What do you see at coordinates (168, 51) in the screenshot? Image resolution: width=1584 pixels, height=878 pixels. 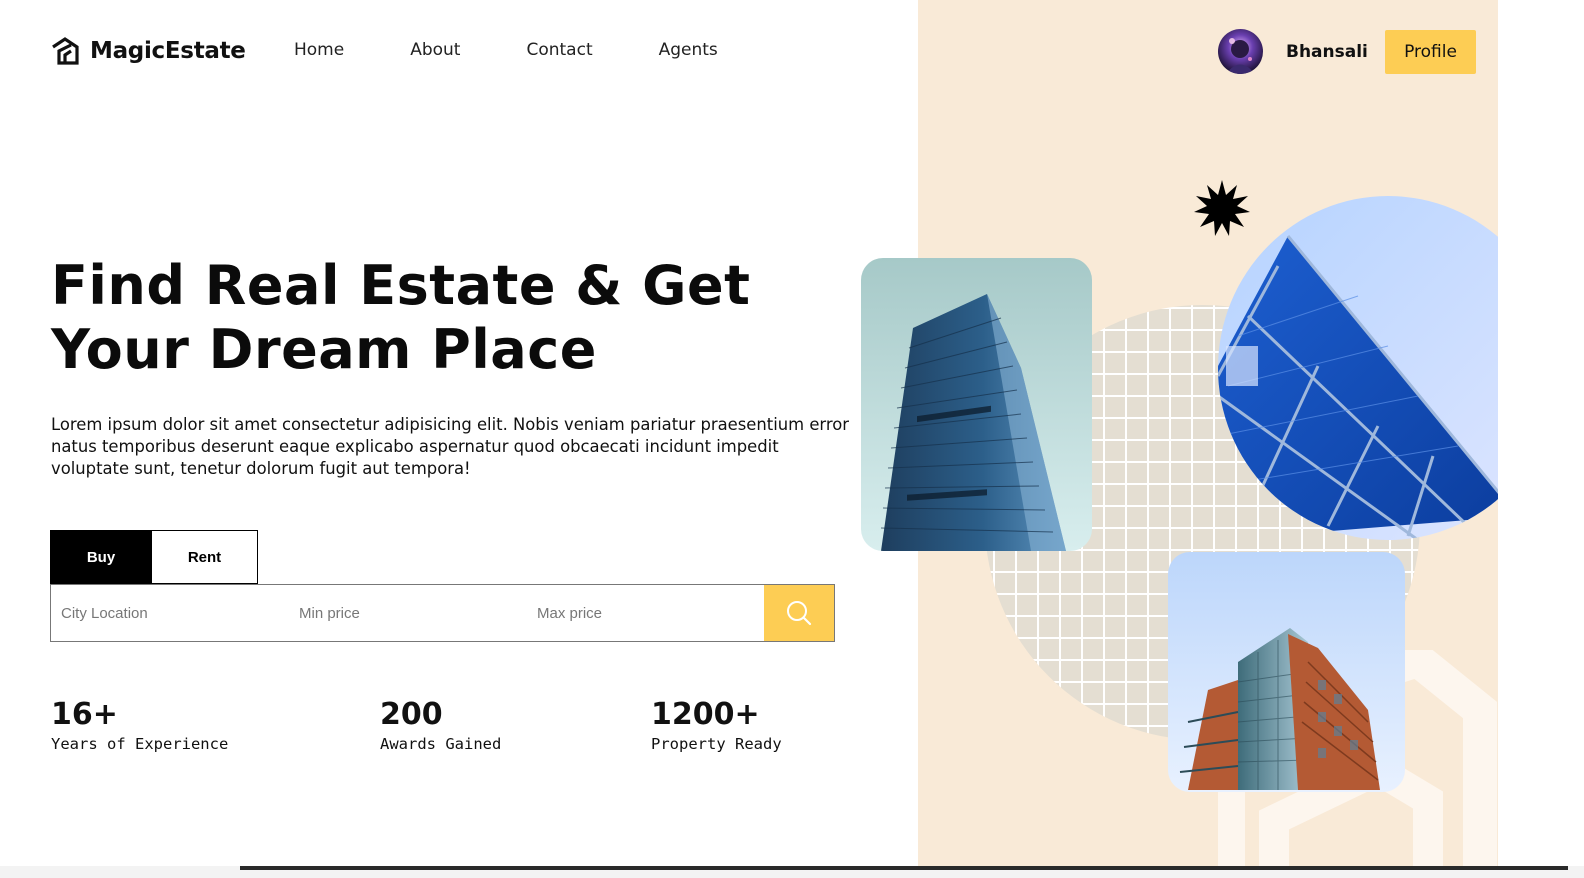 I see `brand-name: MagicEstate` at bounding box center [168, 51].